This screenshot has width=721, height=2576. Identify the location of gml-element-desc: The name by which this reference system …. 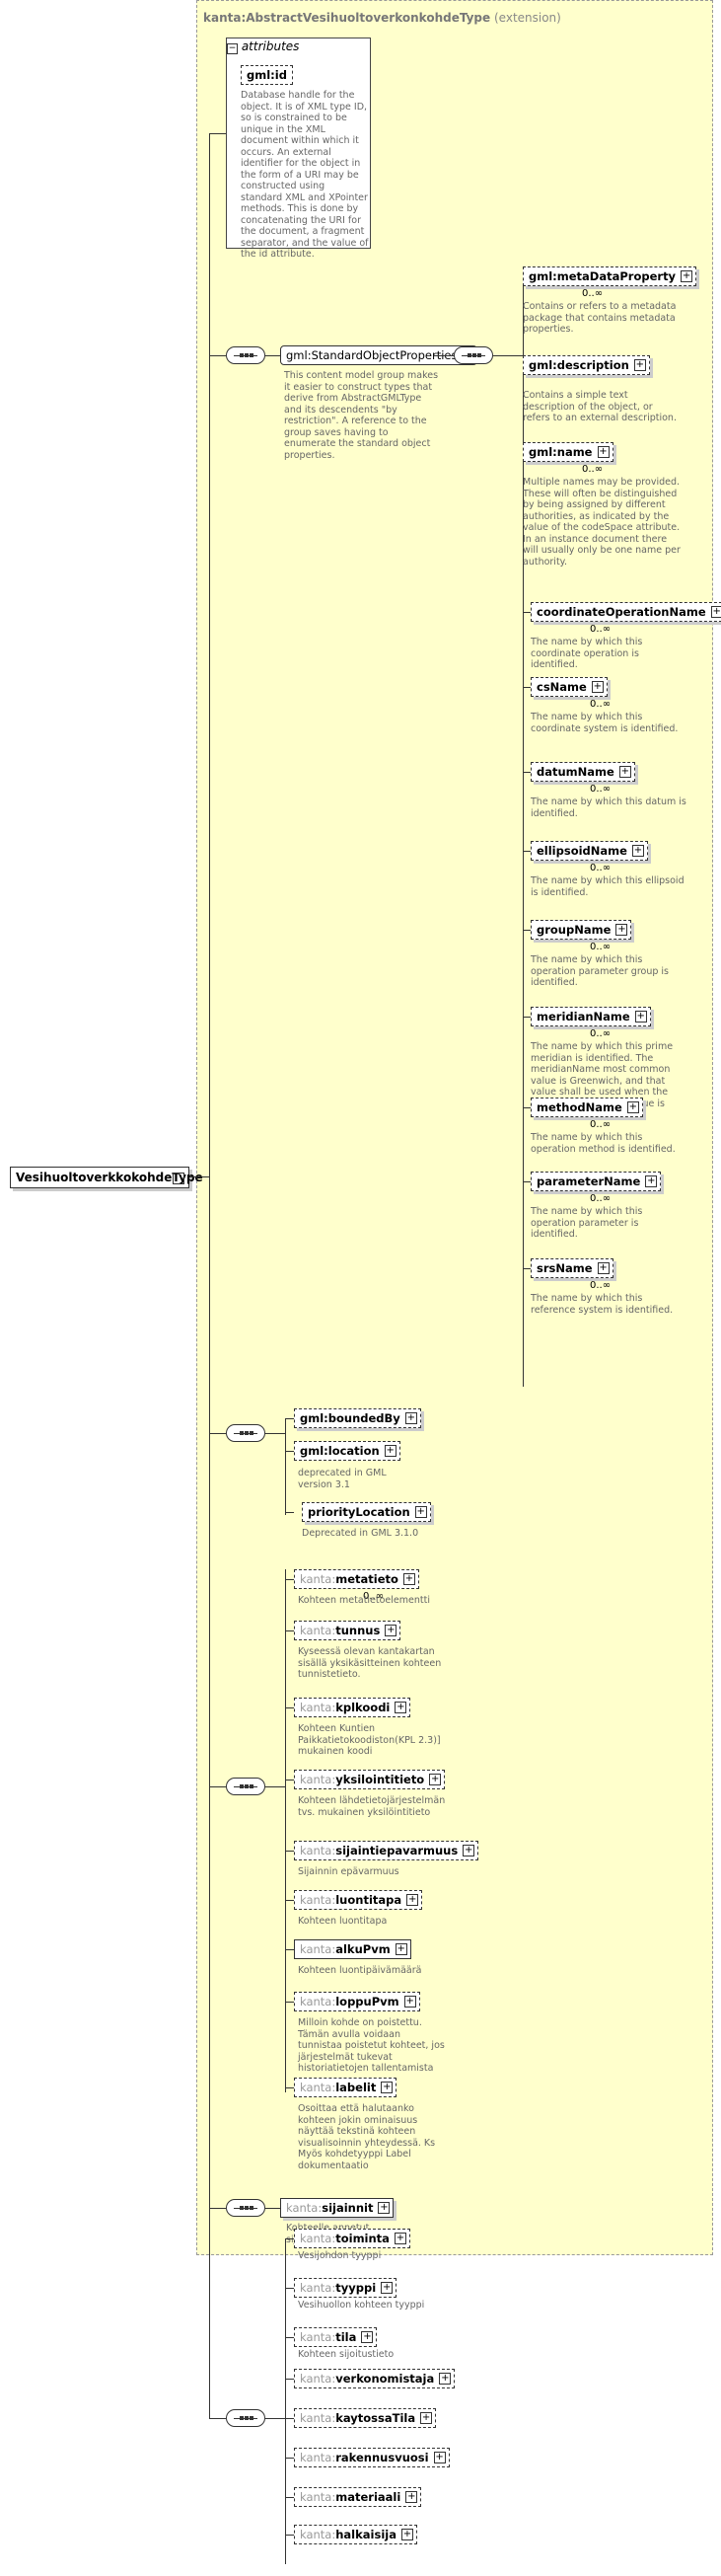
(602, 1305).